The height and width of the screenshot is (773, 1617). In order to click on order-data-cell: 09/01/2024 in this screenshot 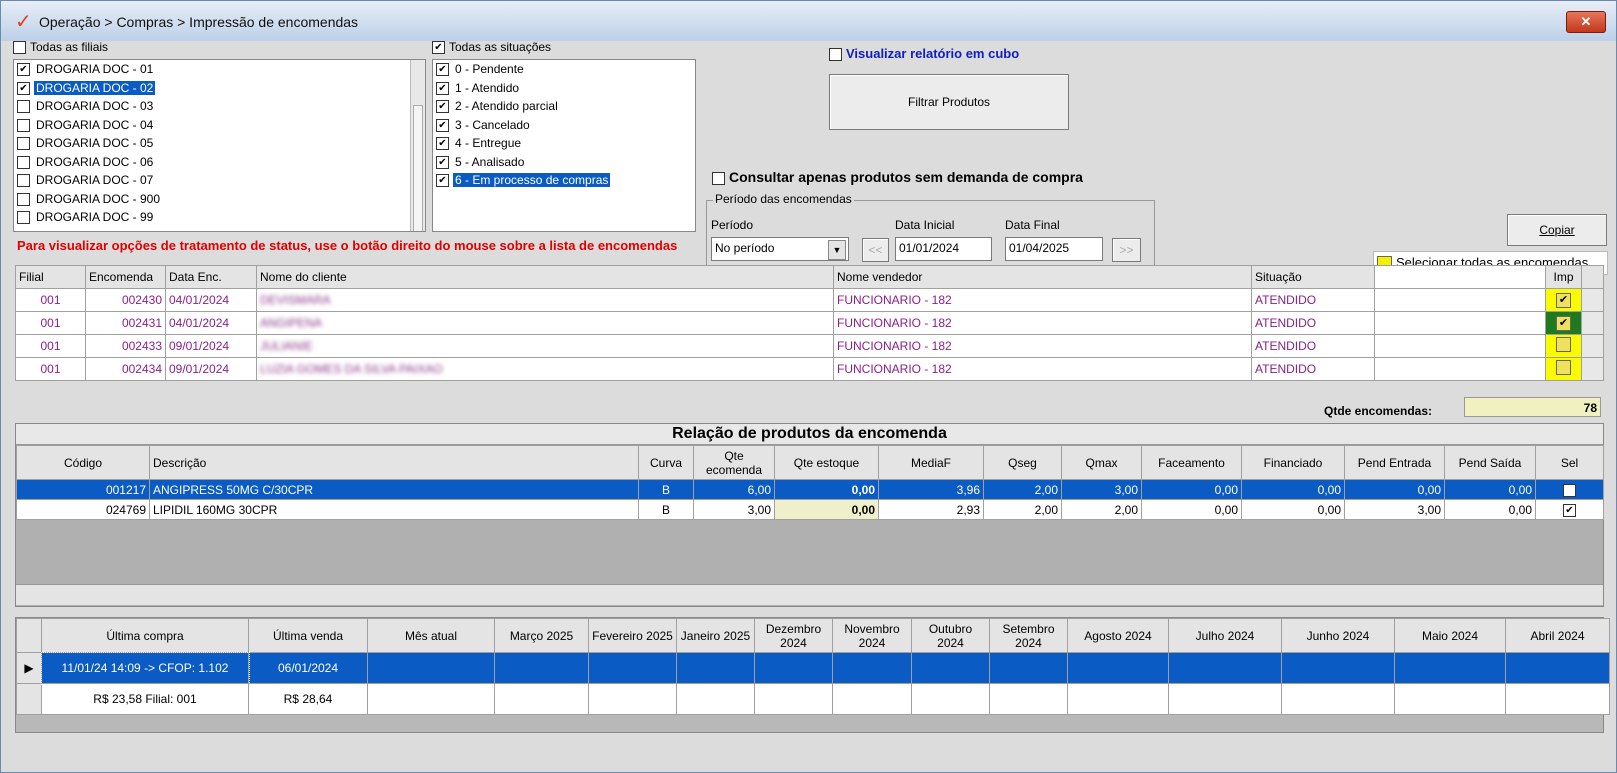, I will do `click(211, 369)`.